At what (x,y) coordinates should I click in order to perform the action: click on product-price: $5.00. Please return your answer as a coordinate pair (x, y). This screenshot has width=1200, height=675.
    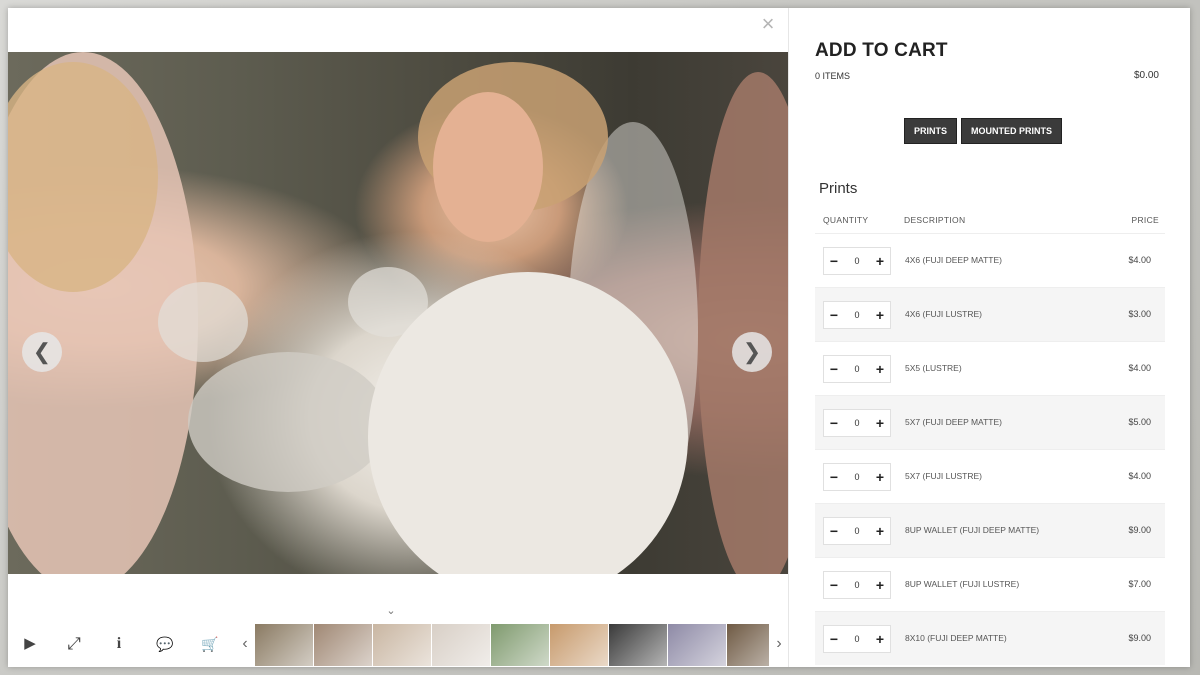
    Looking at the image, I should click on (1139, 422).